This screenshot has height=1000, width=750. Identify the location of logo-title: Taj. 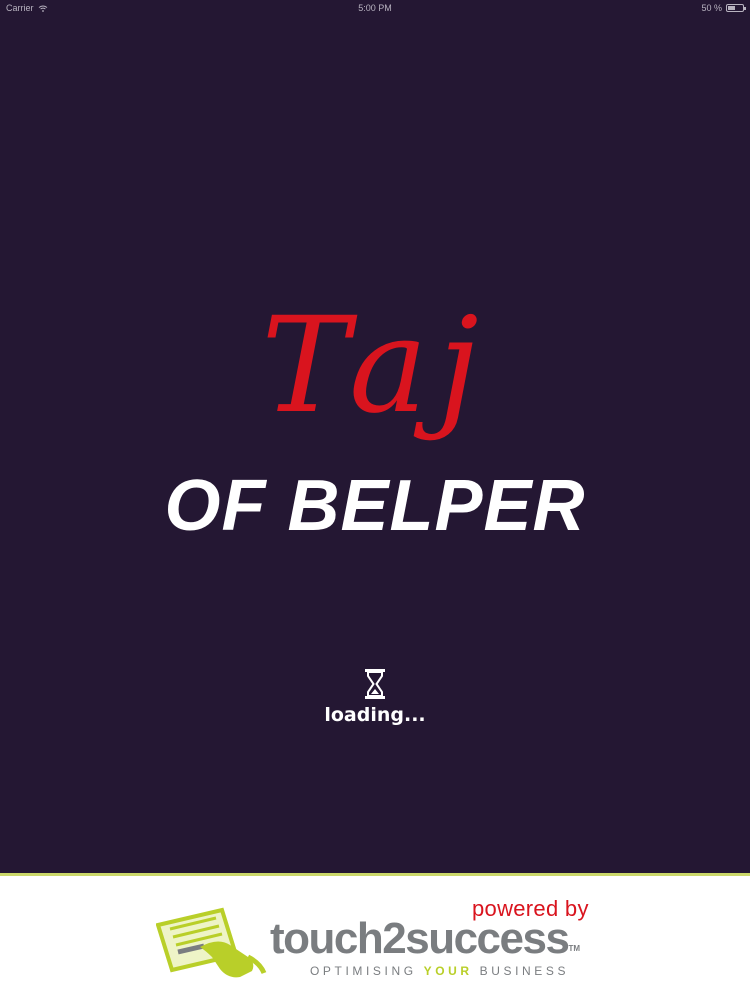
(375, 366).